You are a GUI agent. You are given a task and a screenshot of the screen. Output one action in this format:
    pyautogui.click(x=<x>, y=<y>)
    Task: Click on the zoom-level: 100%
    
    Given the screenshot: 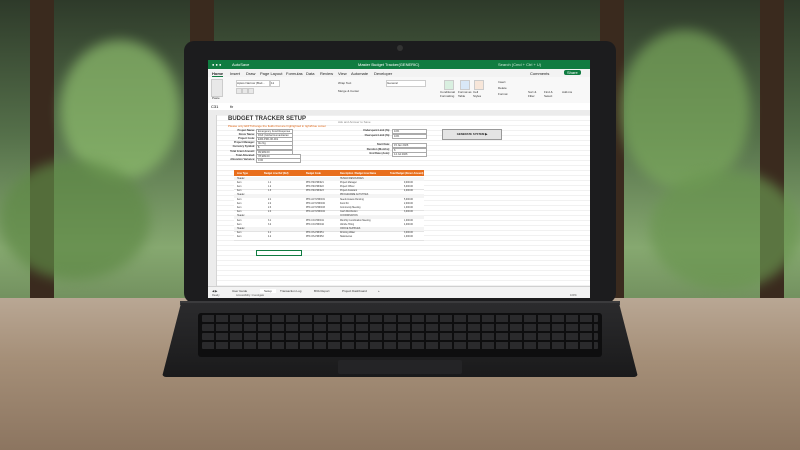 What is the action you would take?
    pyautogui.click(x=573, y=295)
    